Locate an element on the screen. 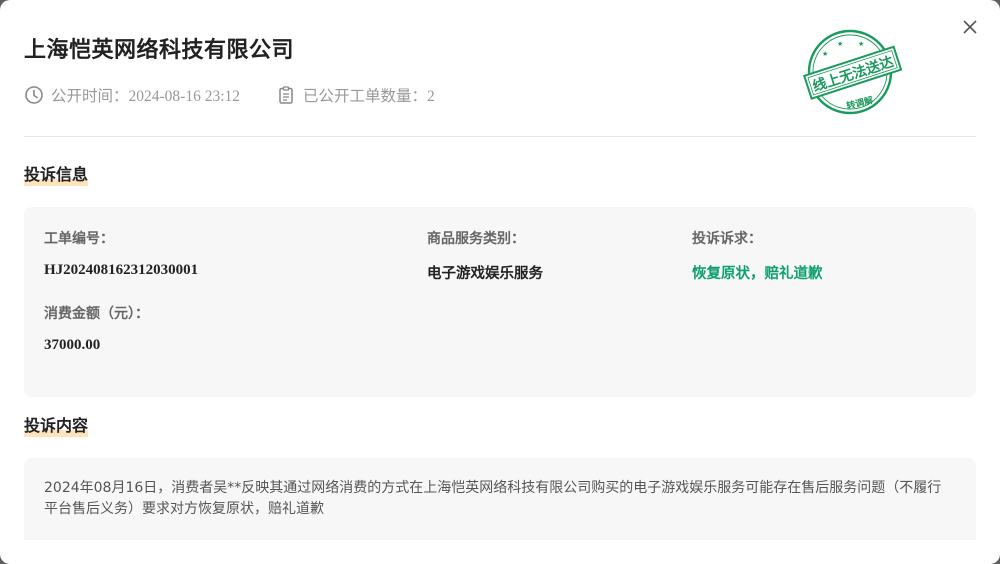  publish-time: 公开时间：2024-08-16 23:12 is located at coordinates (132, 95).